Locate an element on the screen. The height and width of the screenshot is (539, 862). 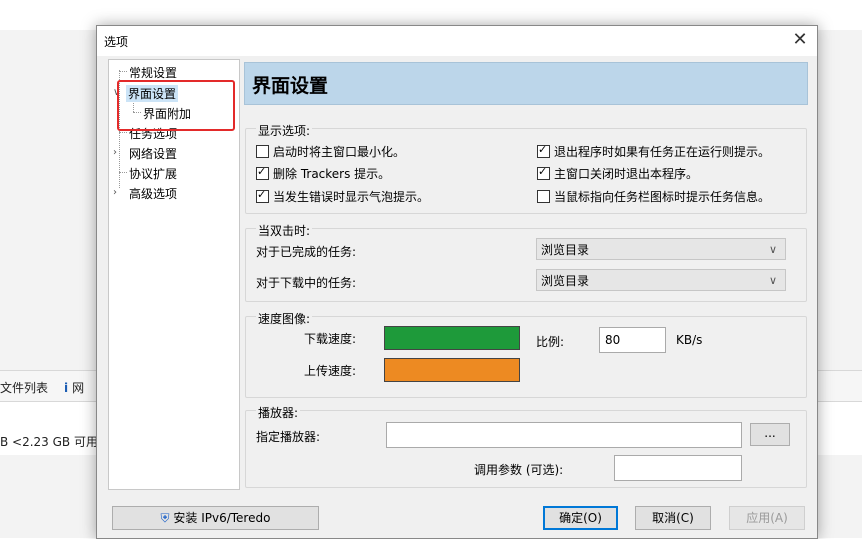
checkbox-tray-hover-label: 当鼠标指向任务栏图标时提示任务信息。 is located at coordinates (662, 197).